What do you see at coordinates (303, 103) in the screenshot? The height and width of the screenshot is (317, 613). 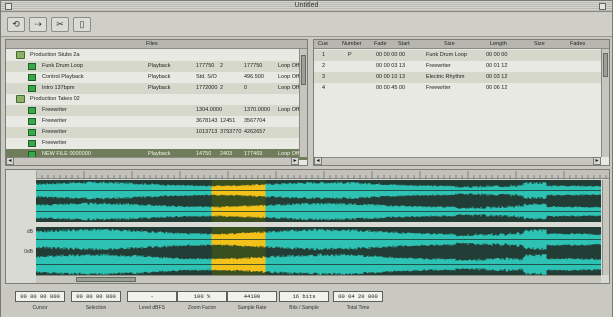 I see `files-vertical-scrollbar` at bounding box center [303, 103].